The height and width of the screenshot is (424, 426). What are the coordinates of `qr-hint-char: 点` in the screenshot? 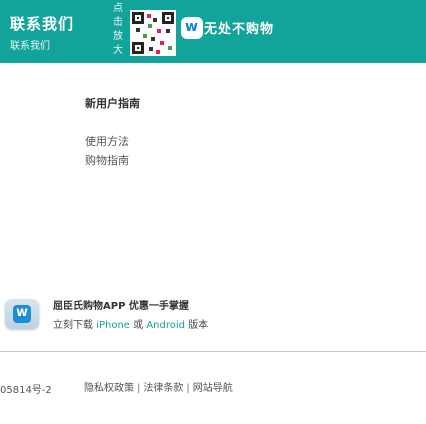 It's located at (118, 8).